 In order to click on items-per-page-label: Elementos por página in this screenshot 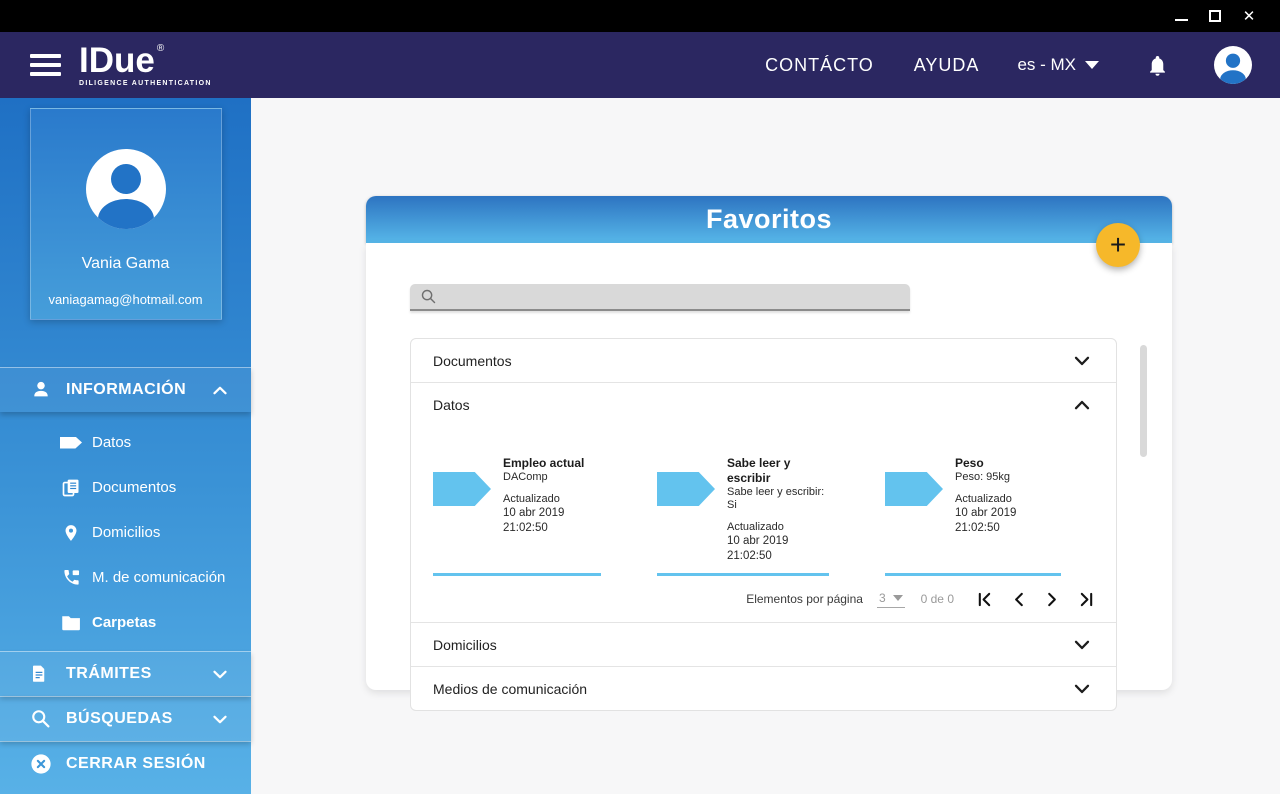, I will do `click(804, 599)`.